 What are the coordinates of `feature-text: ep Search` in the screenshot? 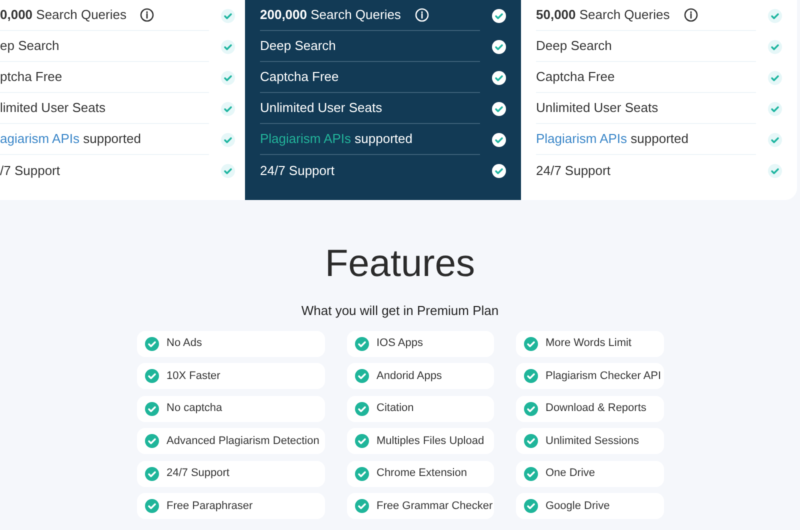 It's located at (30, 46).